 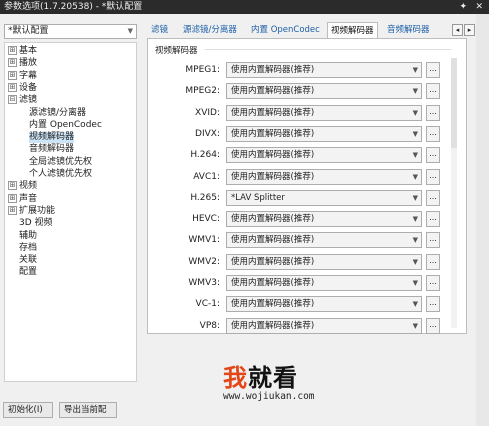 I want to click on tree-item: 辅助, so click(x=22, y=236).